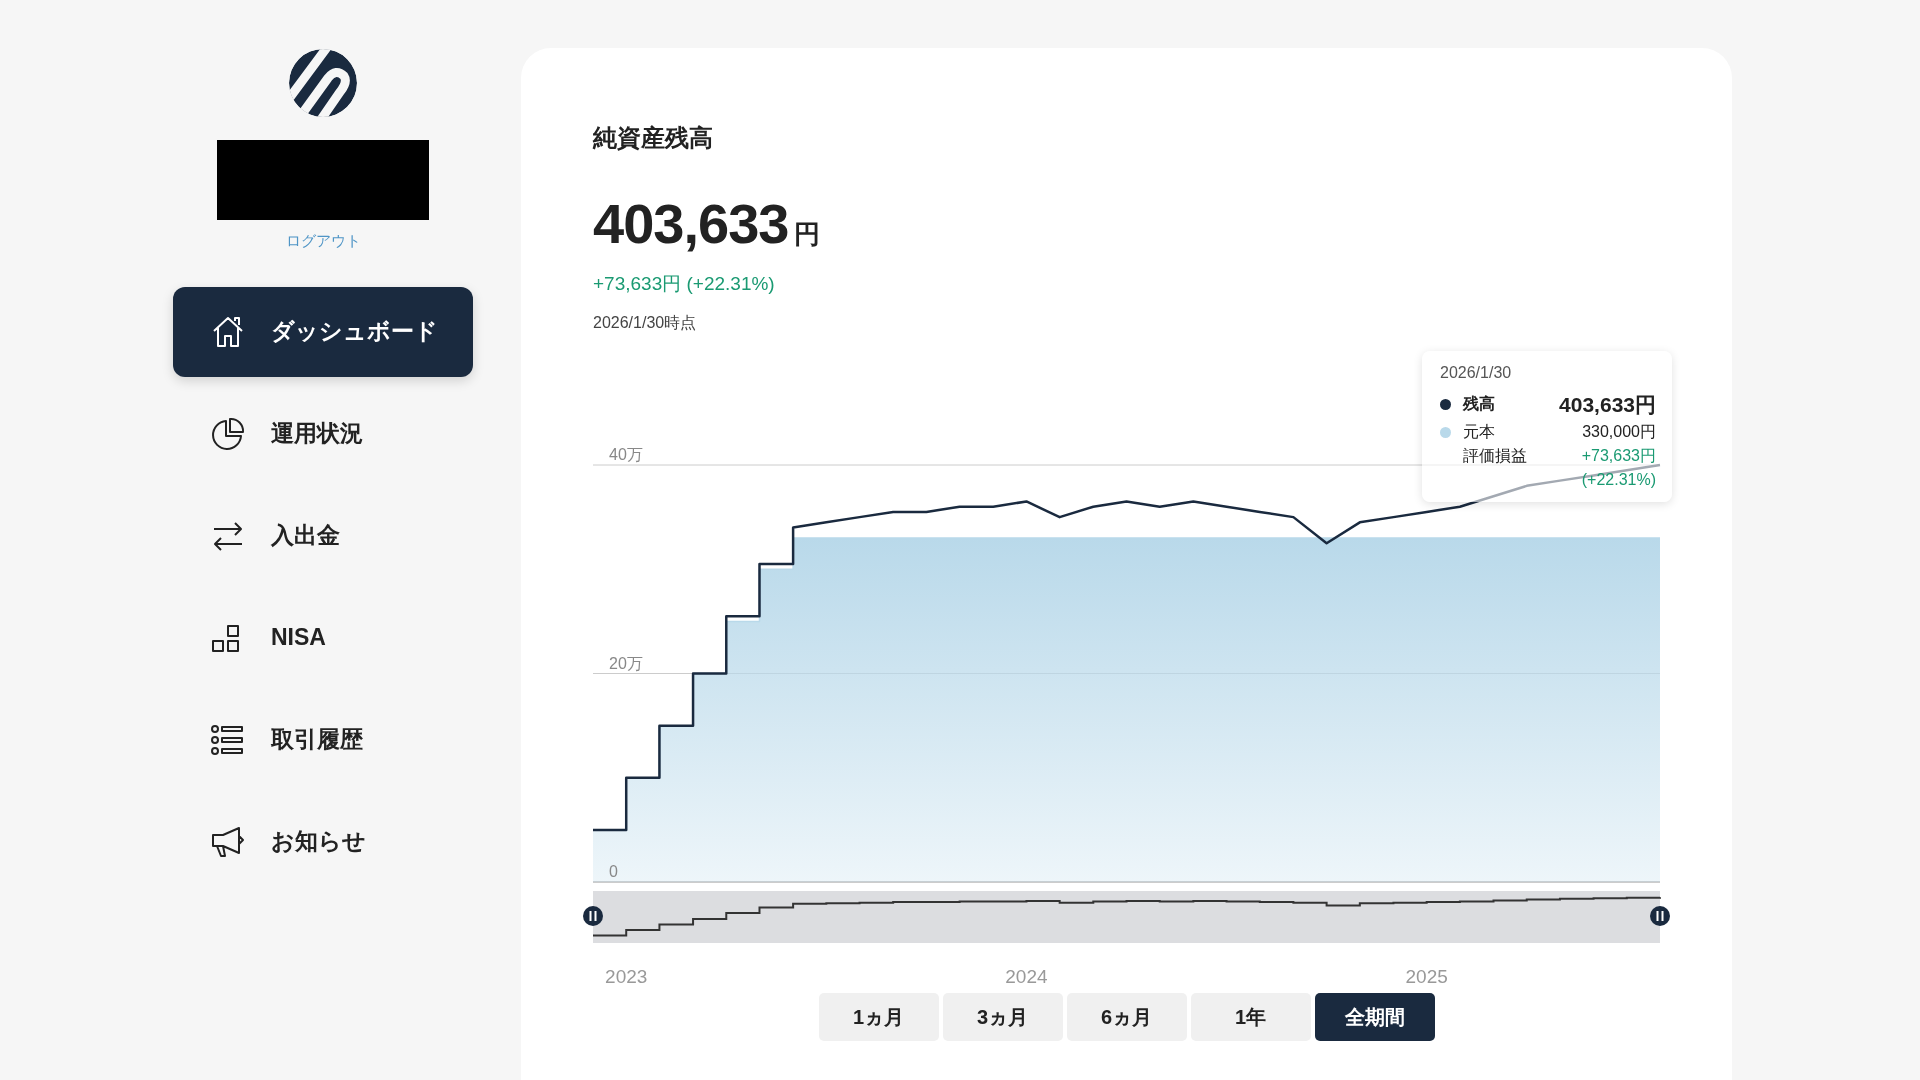  I want to click on tooltip-value: 403,633円, so click(1607, 404).